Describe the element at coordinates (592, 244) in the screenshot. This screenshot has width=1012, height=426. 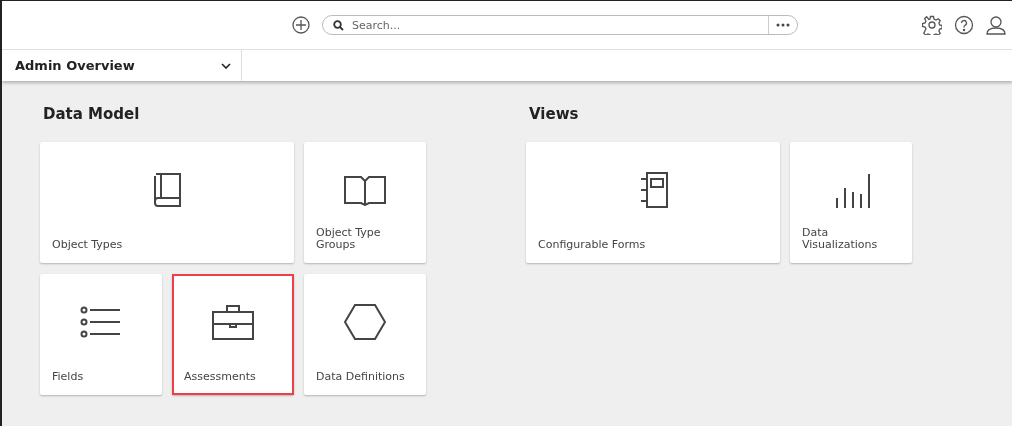
I see `tile-label: Configurable Forms` at that location.